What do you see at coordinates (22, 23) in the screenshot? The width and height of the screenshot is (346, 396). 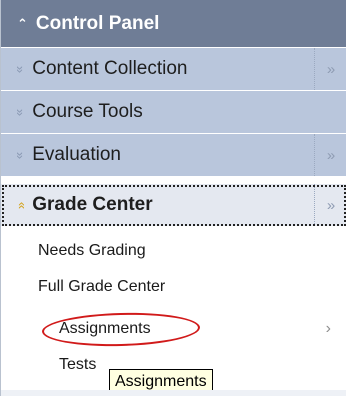 I see `chevron-up-double-icon: ⌃︎` at bounding box center [22, 23].